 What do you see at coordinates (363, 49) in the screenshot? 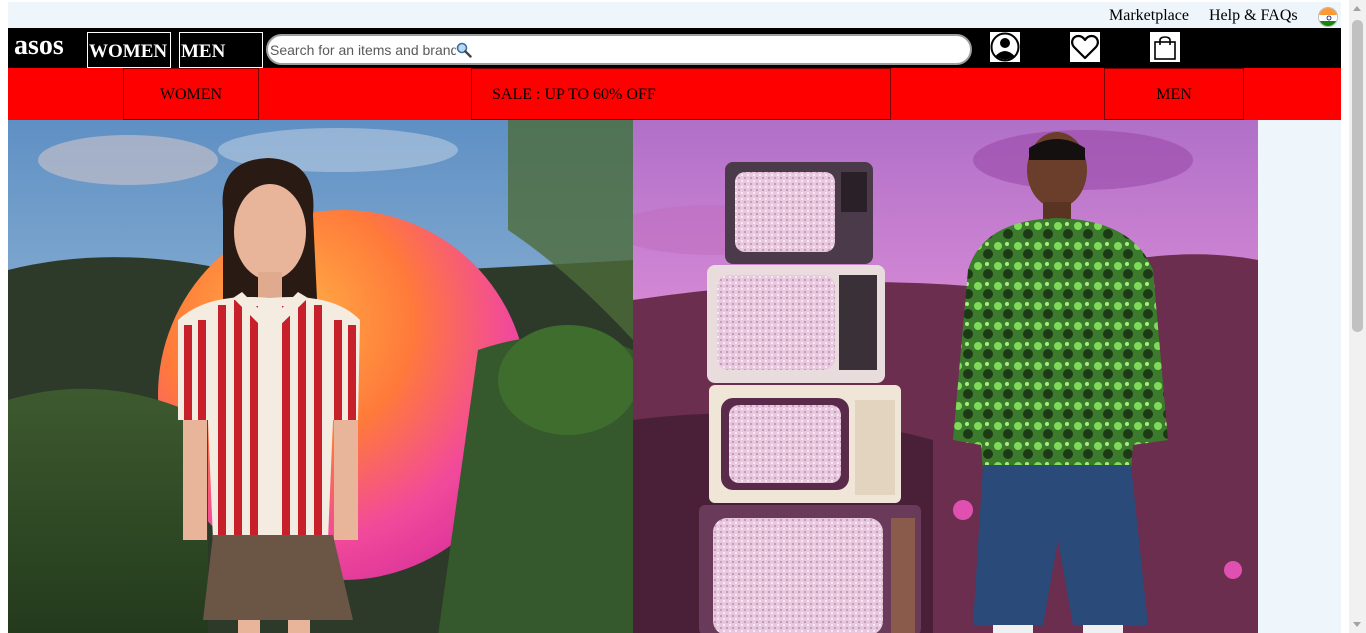
I see `search-input` at bounding box center [363, 49].